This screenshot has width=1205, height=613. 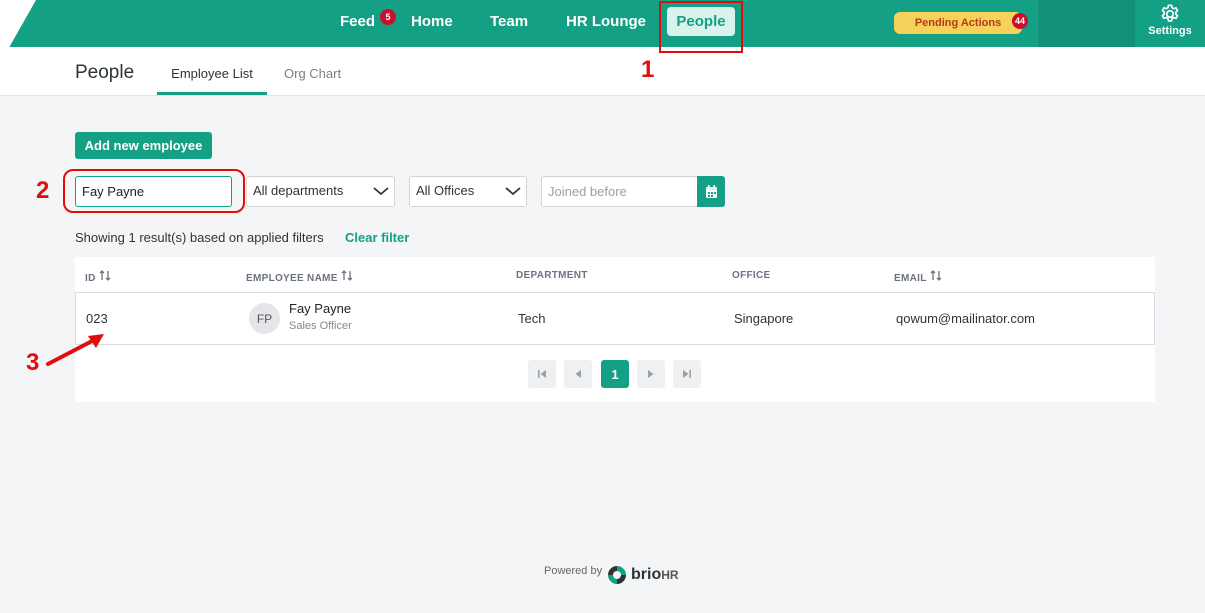 I want to click on department-select-value: All departments, so click(x=298, y=190).